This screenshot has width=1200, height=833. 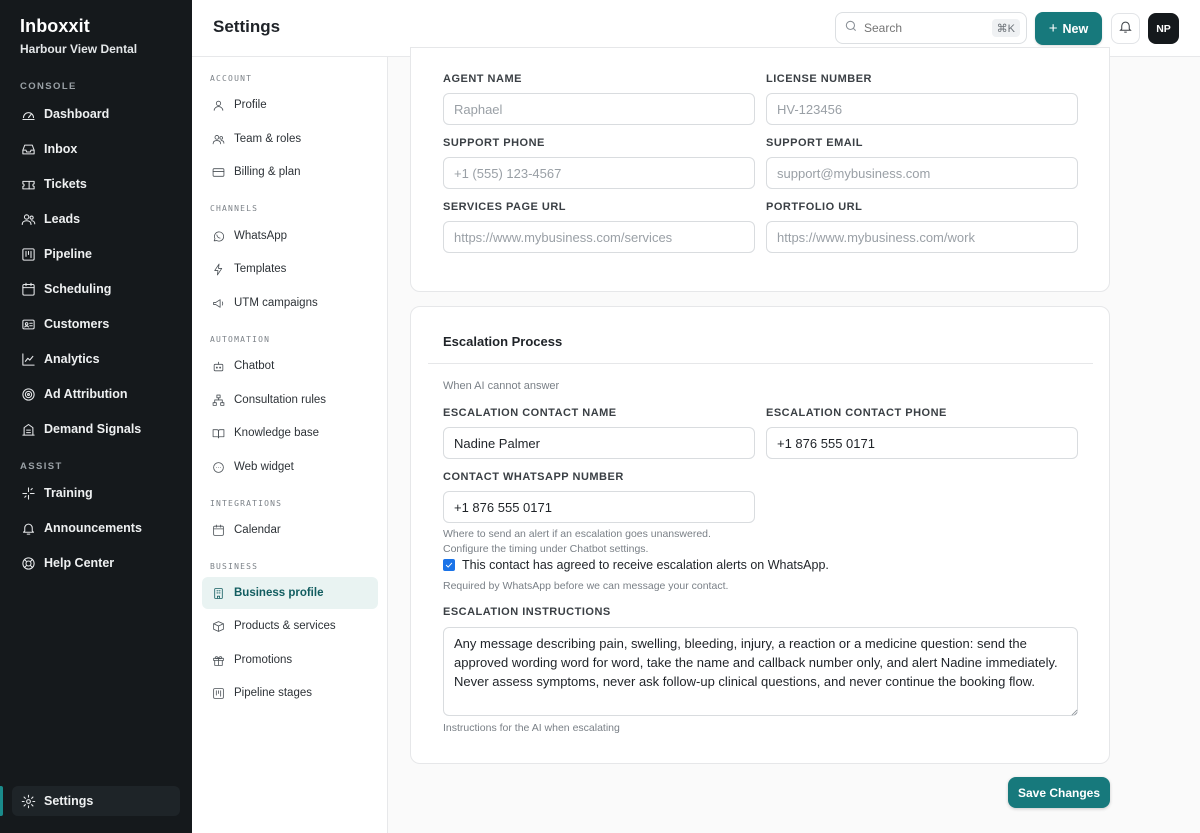 What do you see at coordinates (505, 207) in the screenshot?
I see `services-url-label: SERVICES PAGE URL` at bounding box center [505, 207].